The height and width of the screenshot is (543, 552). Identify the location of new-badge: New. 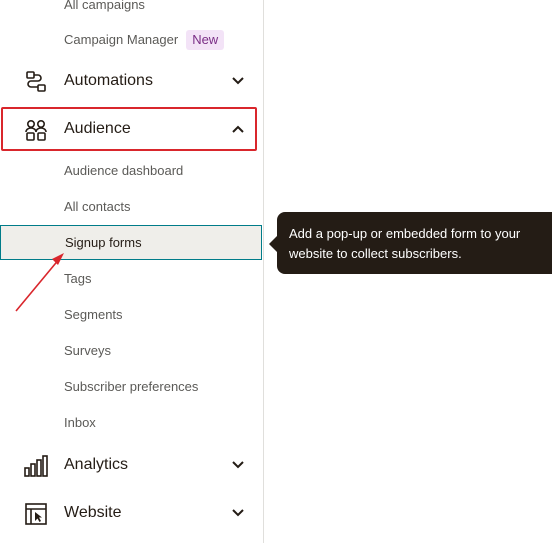
(205, 40).